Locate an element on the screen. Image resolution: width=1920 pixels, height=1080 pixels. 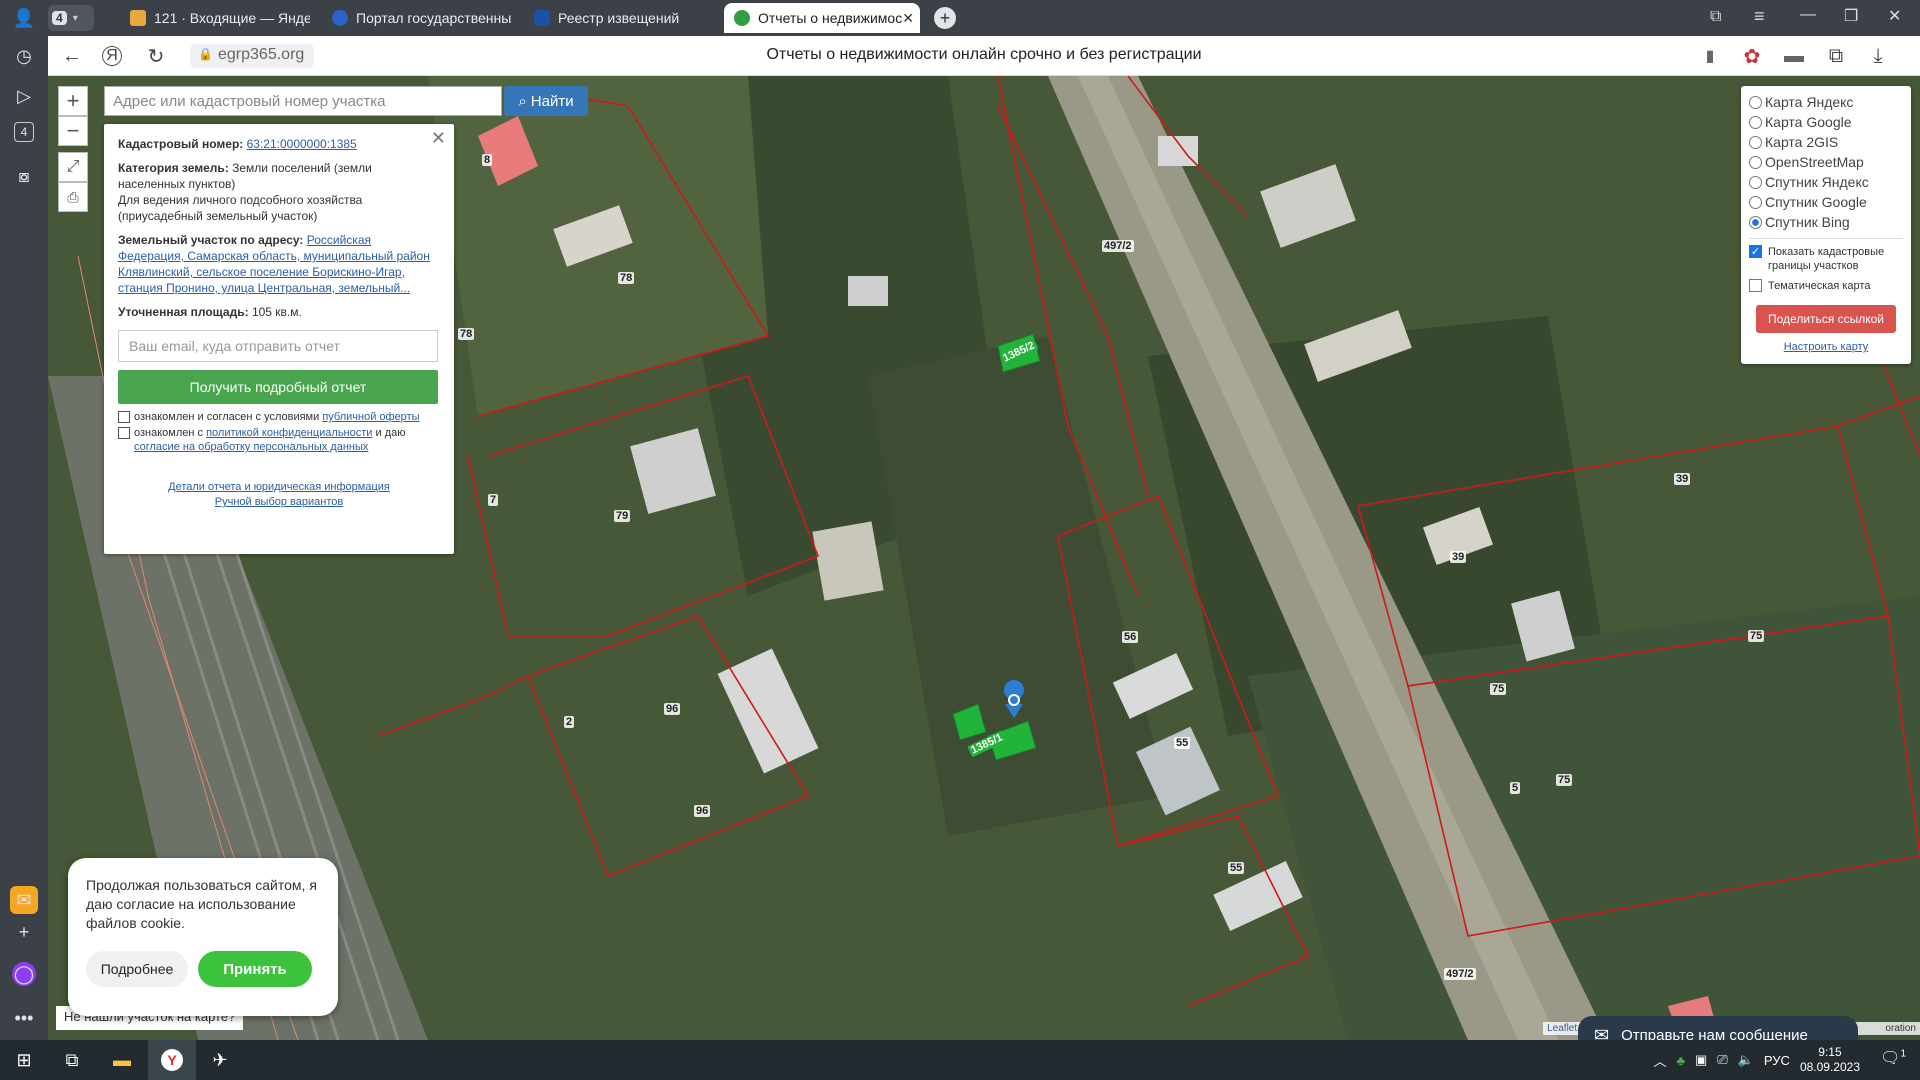
offer-checkbox is located at coordinates (124, 417).